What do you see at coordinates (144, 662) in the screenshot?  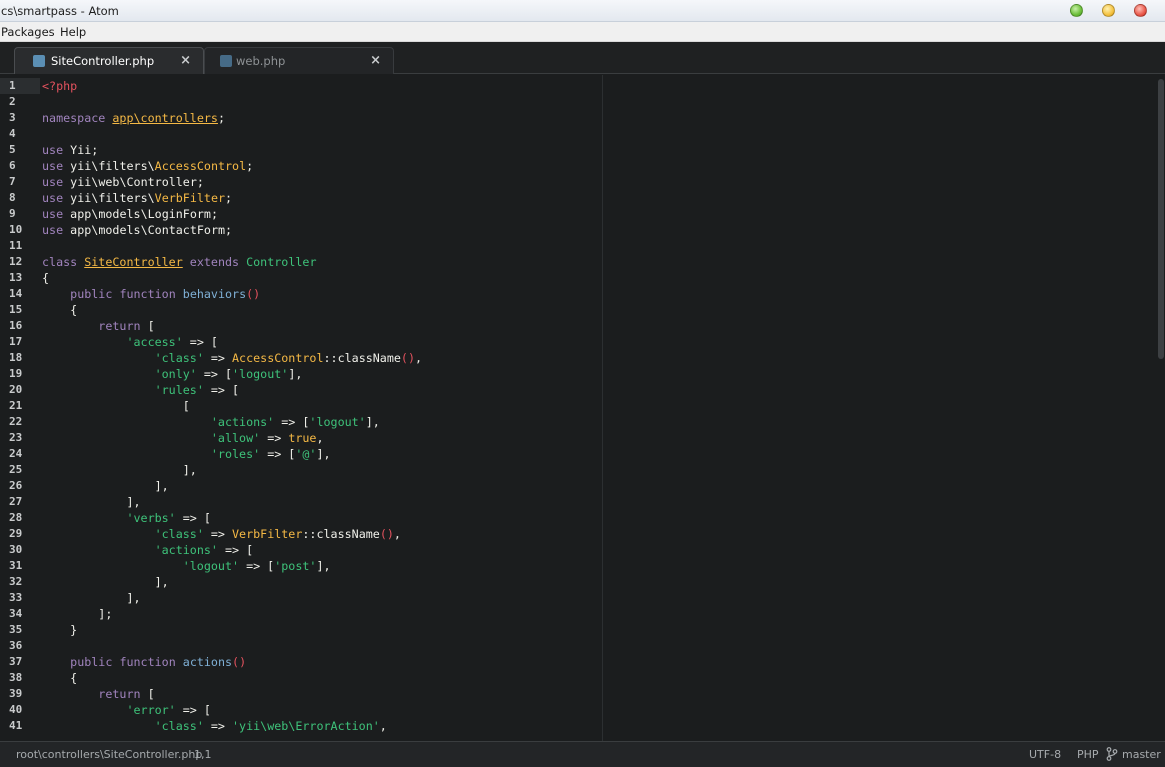 I see `code-line: public function actions()` at bounding box center [144, 662].